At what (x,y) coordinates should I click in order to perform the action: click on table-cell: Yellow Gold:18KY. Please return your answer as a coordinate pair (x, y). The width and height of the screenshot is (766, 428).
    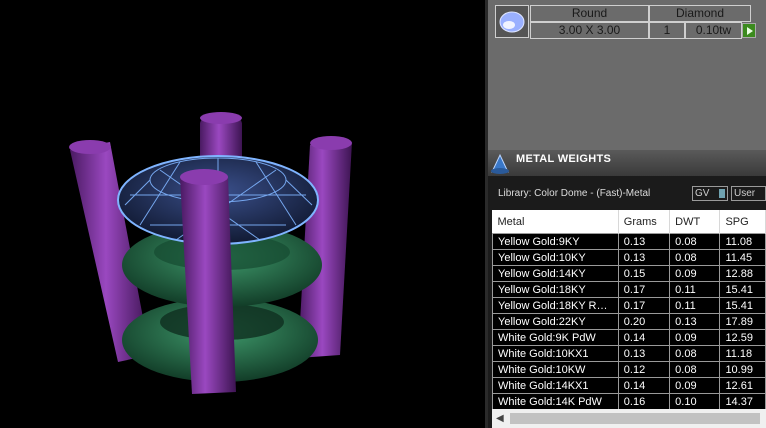
    Looking at the image, I should click on (555, 289).